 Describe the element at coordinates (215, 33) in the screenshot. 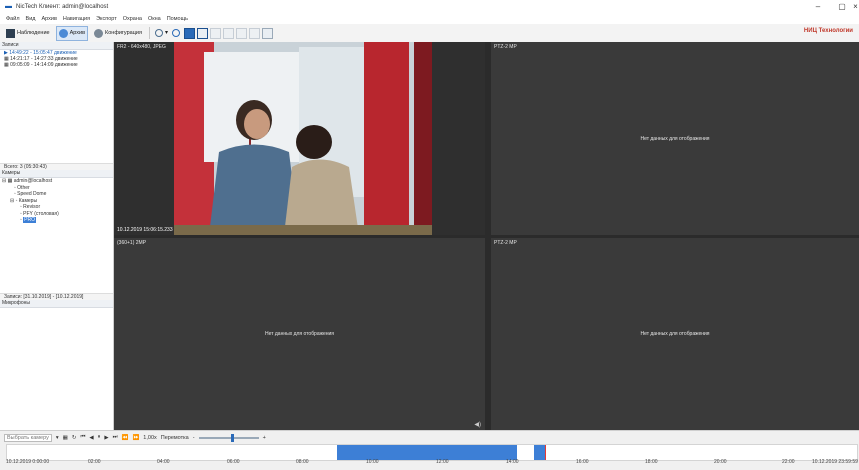

I see `layout-1plus5-icon` at that location.